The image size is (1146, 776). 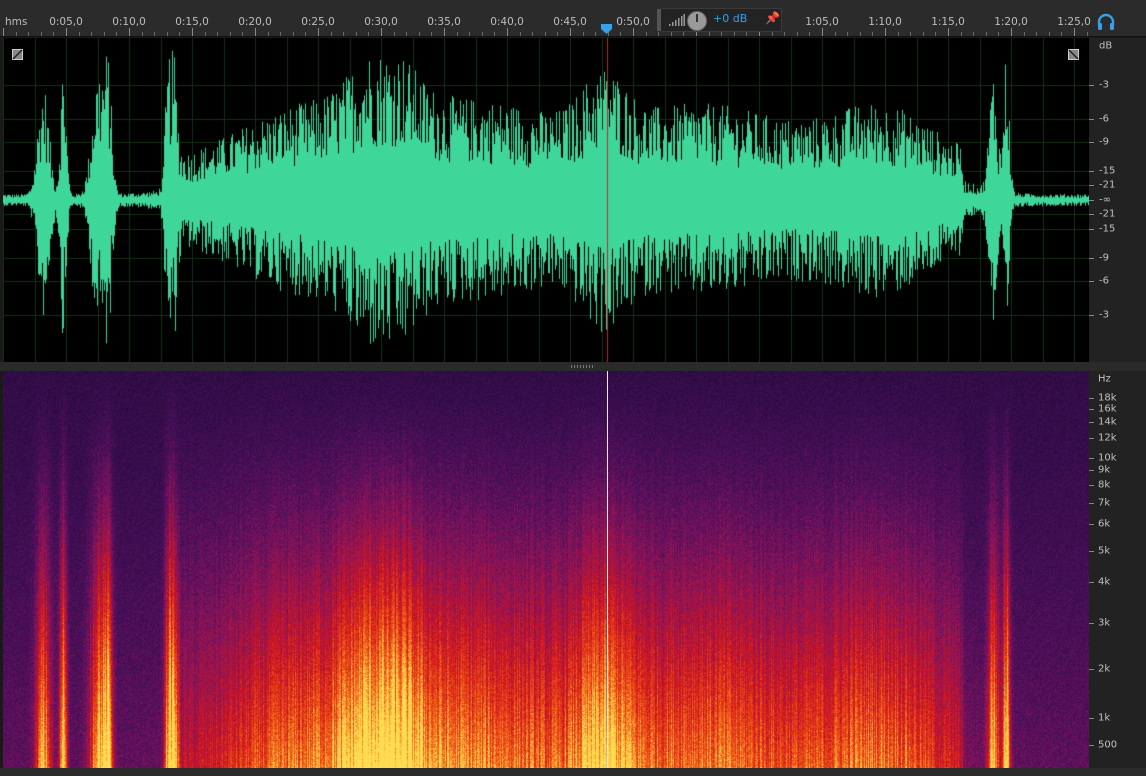 I want to click on ruler-tick-label: 0:05,0, so click(x=66, y=22).